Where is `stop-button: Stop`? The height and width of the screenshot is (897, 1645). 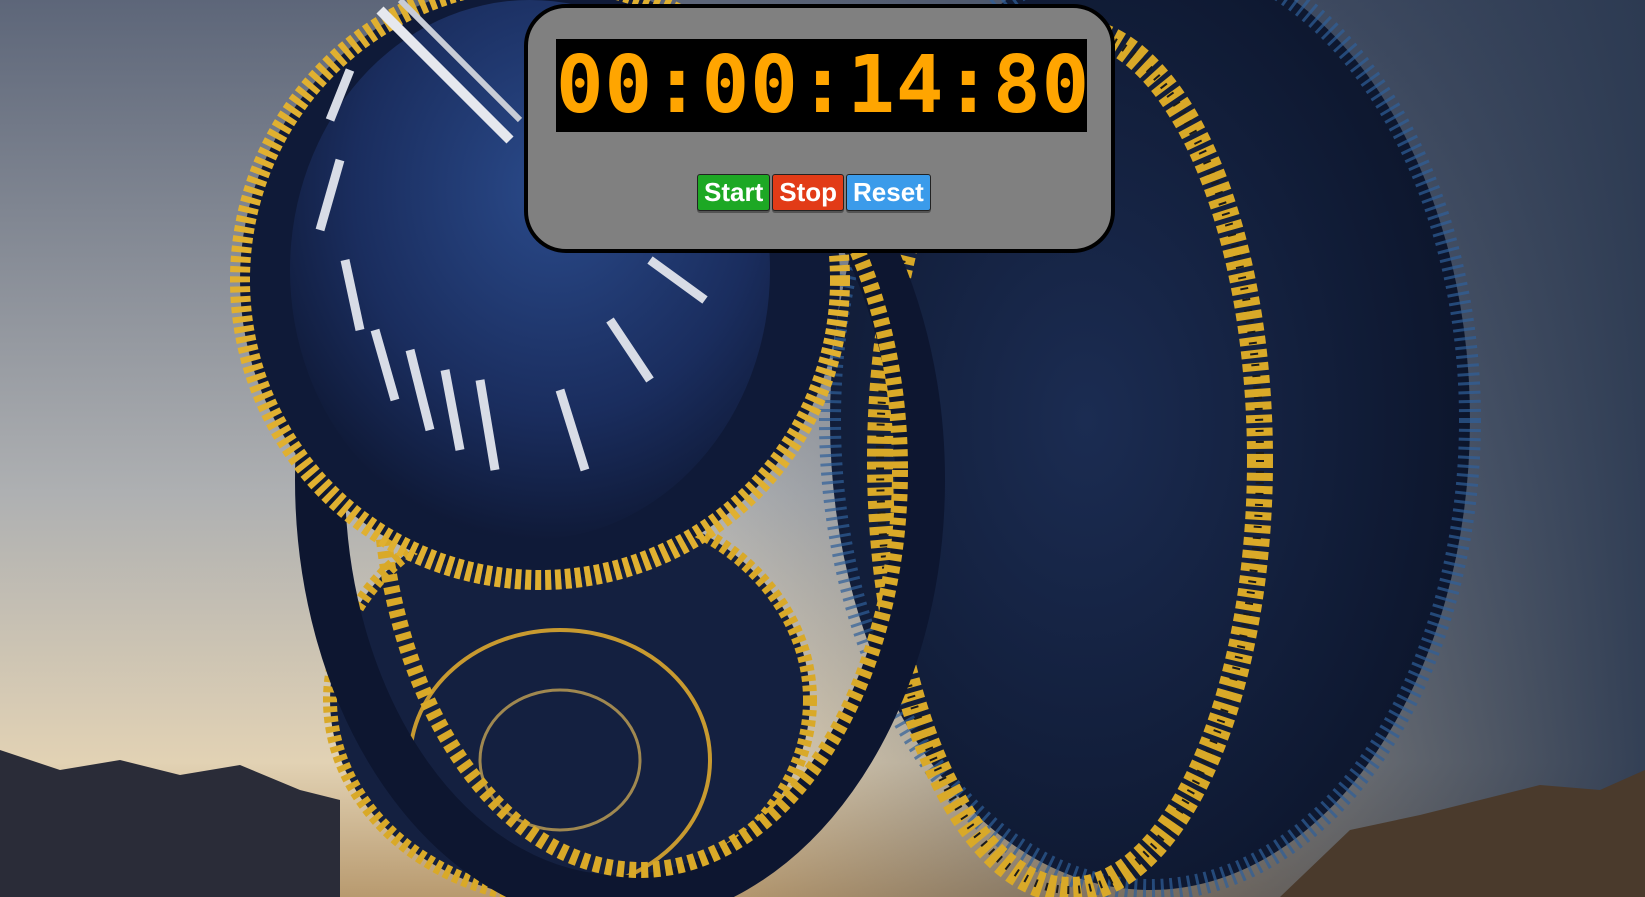
stop-button: Stop is located at coordinates (808, 192).